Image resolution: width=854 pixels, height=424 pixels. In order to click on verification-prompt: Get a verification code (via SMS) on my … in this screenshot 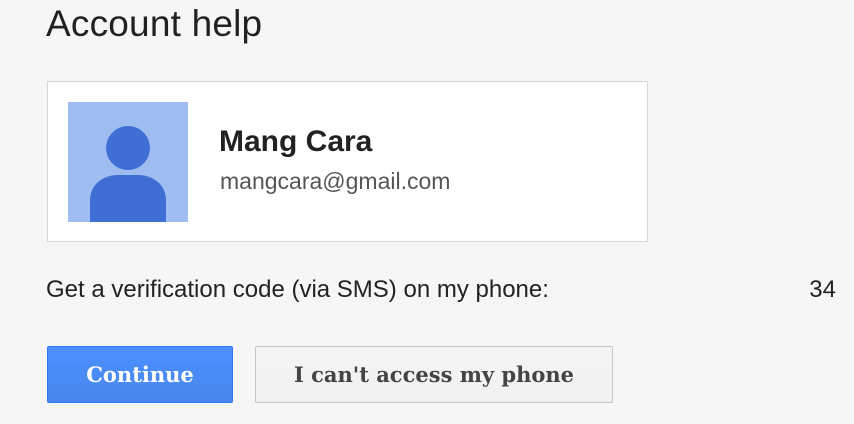, I will do `click(297, 289)`.